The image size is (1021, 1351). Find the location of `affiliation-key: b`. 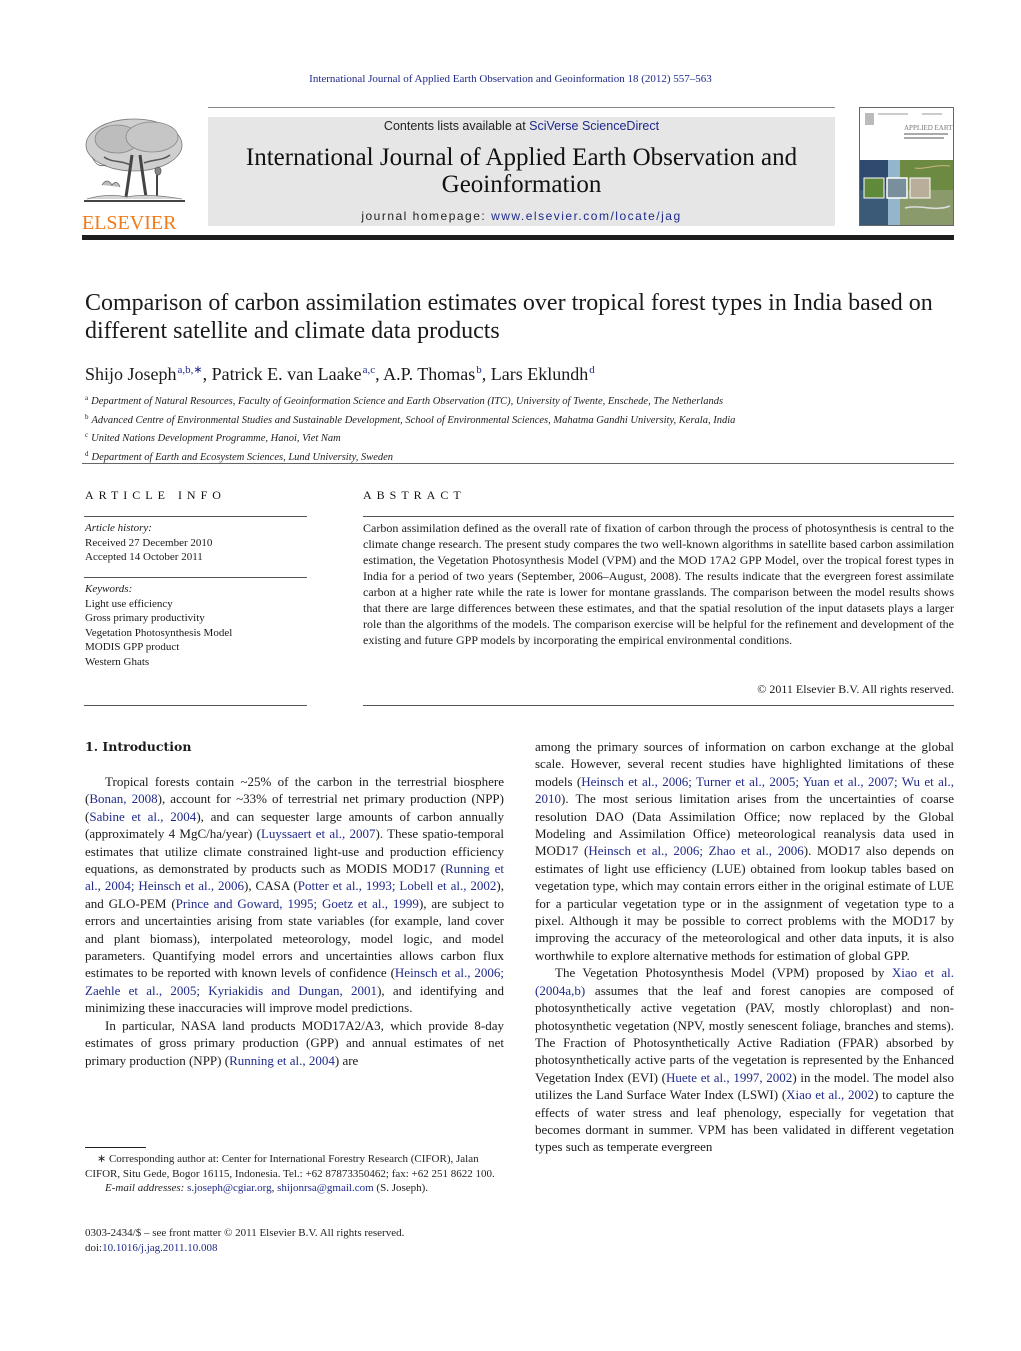

affiliation-key: b is located at coordinates (87, 416).